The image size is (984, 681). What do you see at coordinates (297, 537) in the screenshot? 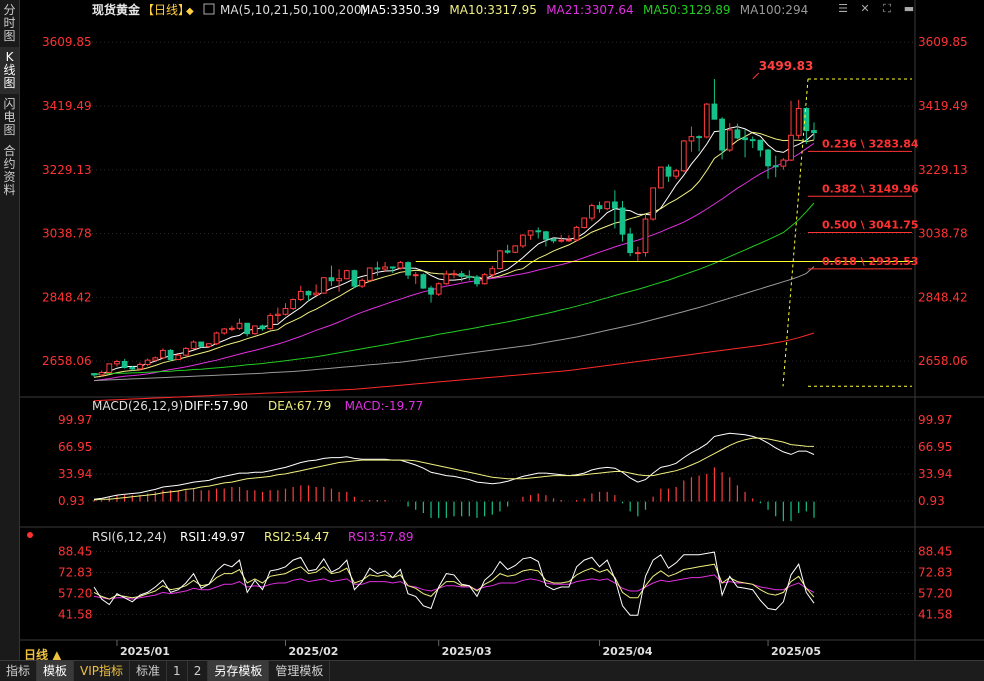
I see `rsi-legend-rsi2: RSI2:54.47` at bounding box center [297, 537].